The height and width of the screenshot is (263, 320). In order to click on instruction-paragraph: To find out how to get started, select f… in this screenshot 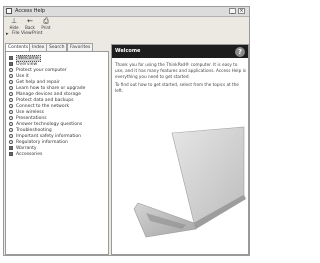, I will do `click(177, 87)`.